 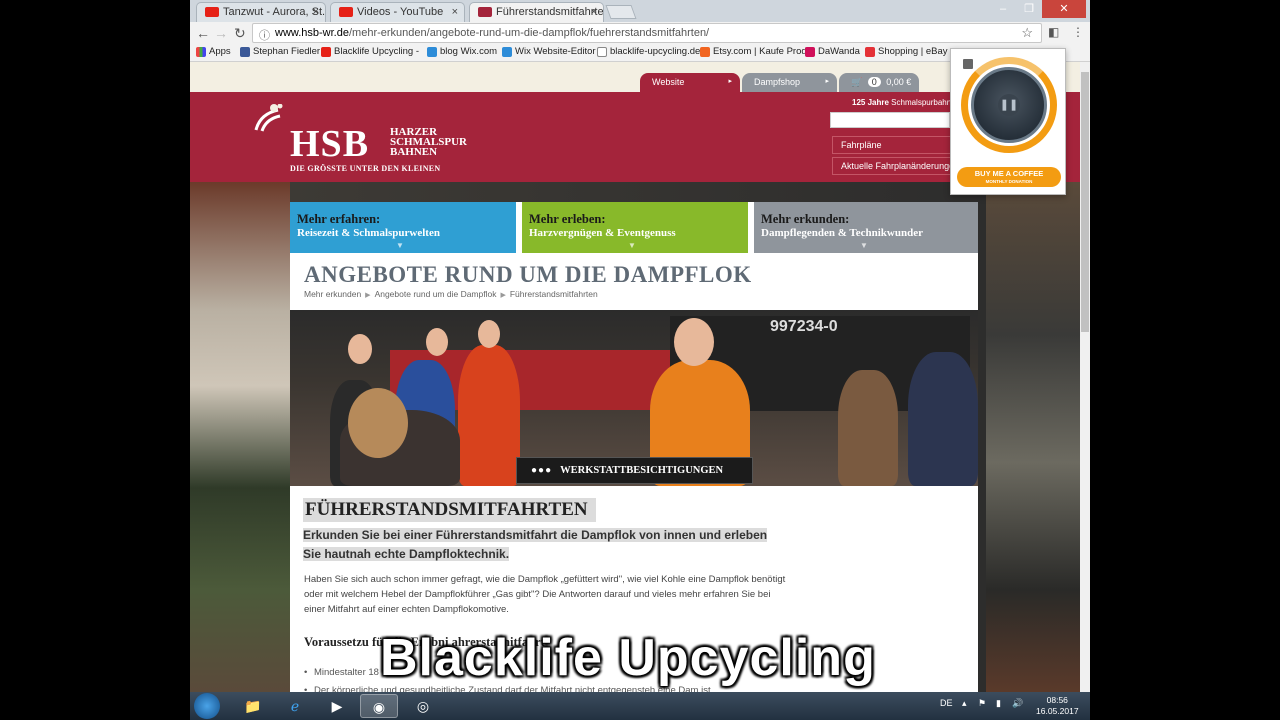 I want to click on tab-active-hsb: Führerstandsmitfahrten ×, so click(x=536, y=12).